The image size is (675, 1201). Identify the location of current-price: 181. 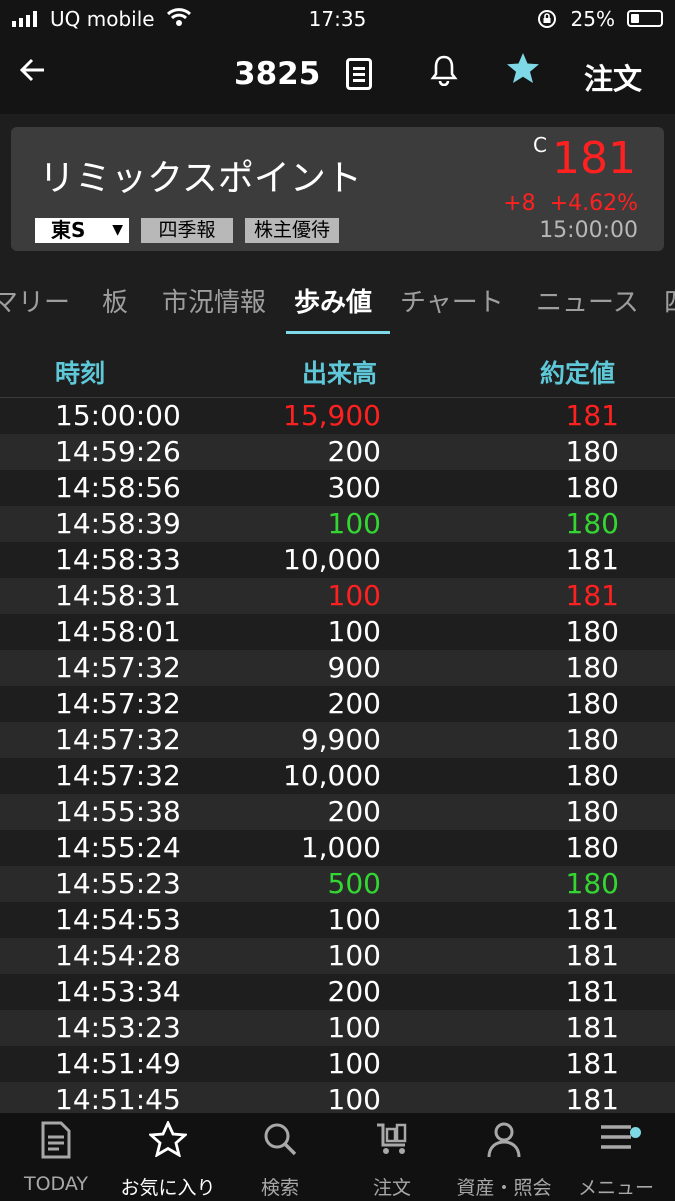
(594, 158).